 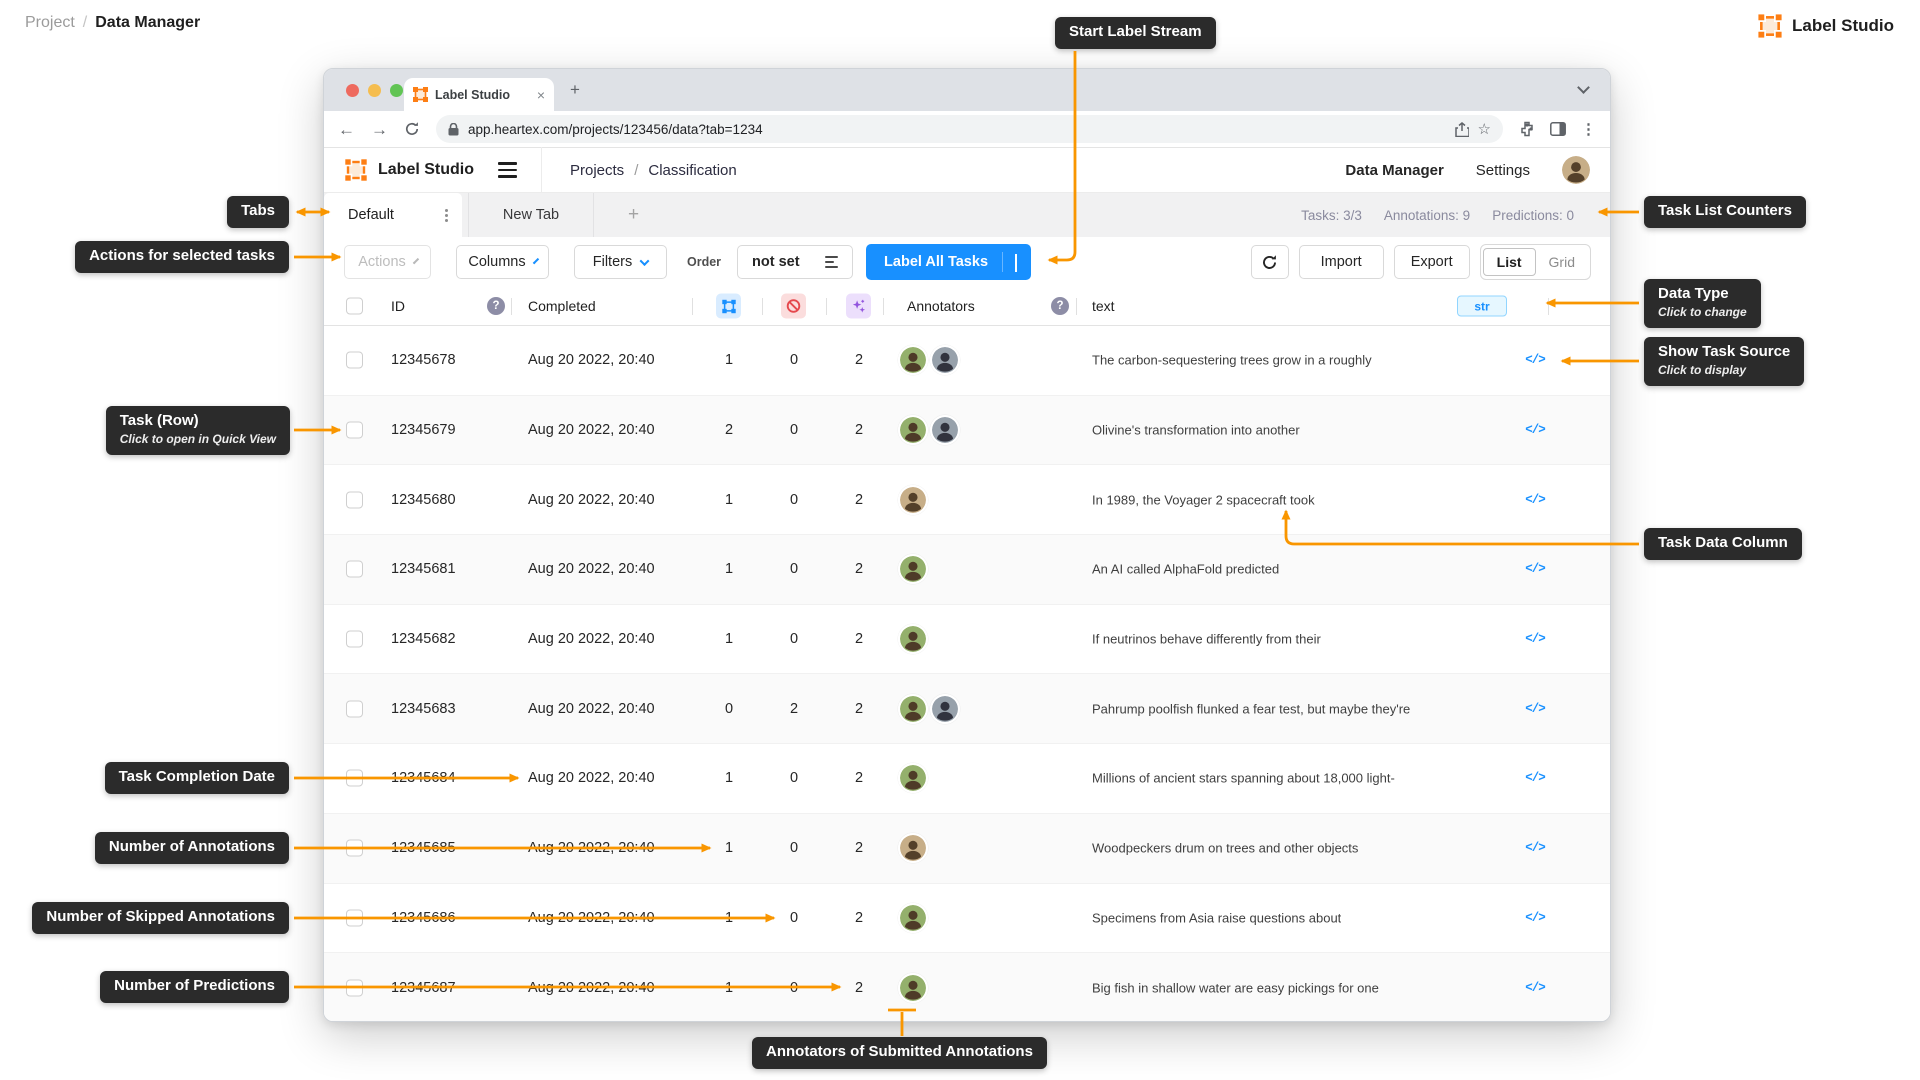 What do you see at coordinates (729, 848) in the screenshot?
I see `annotations-count: 1` at bounding box center [729, 848].